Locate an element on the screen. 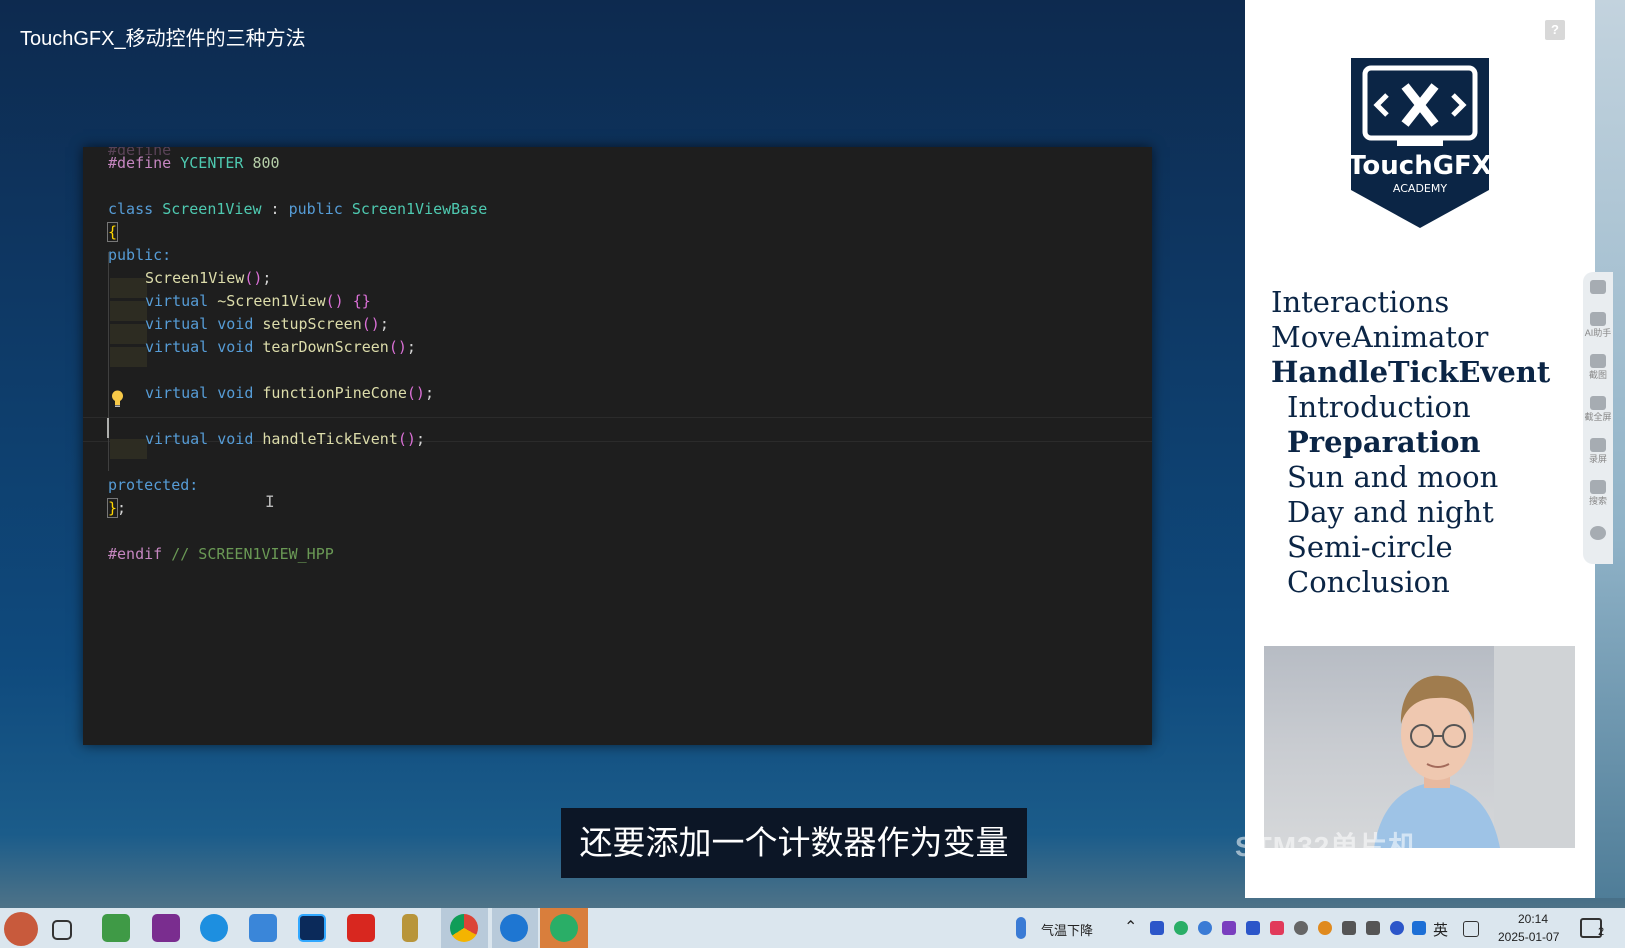 This screenshot has width=1625, height=948. menu-item-moveanimator: MoveAnimator is located at coordinates (1379, 337).